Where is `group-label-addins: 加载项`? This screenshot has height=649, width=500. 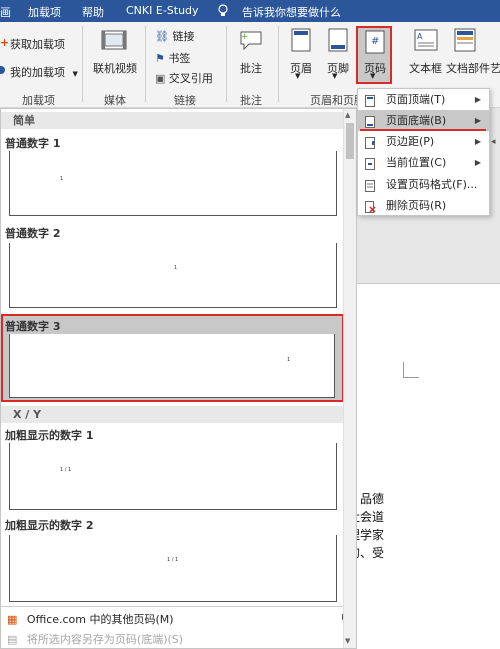 group-label-addins: 加载项 is located at coordinates (38, 100).